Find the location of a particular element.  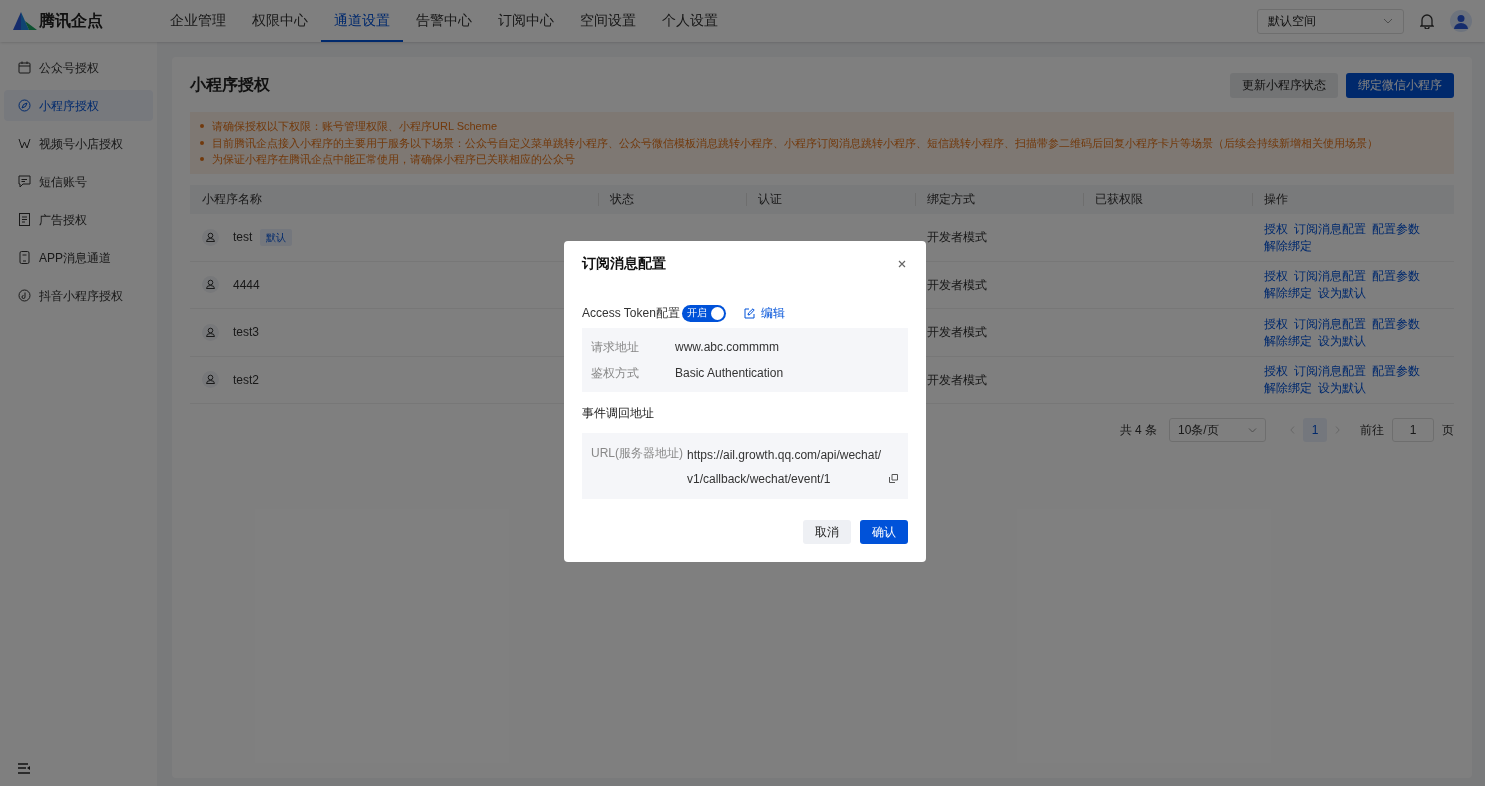

field-label: 请求地址 is located at coordinates (615, 347).